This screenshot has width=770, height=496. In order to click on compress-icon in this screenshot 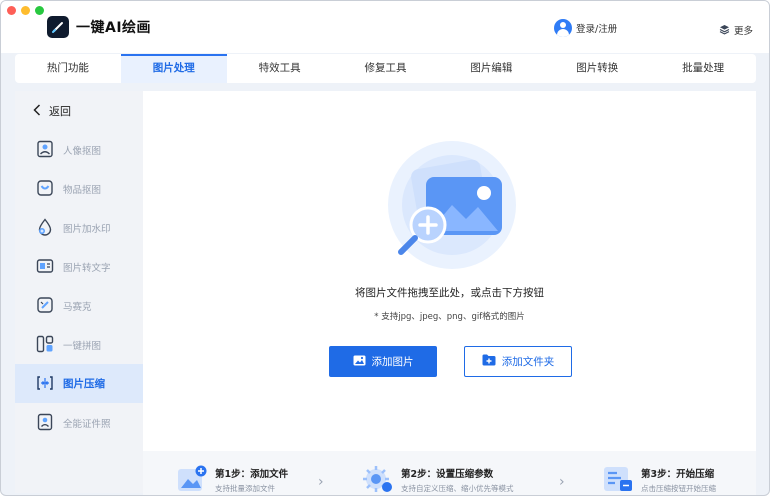, I will do `click(45, 383)`.